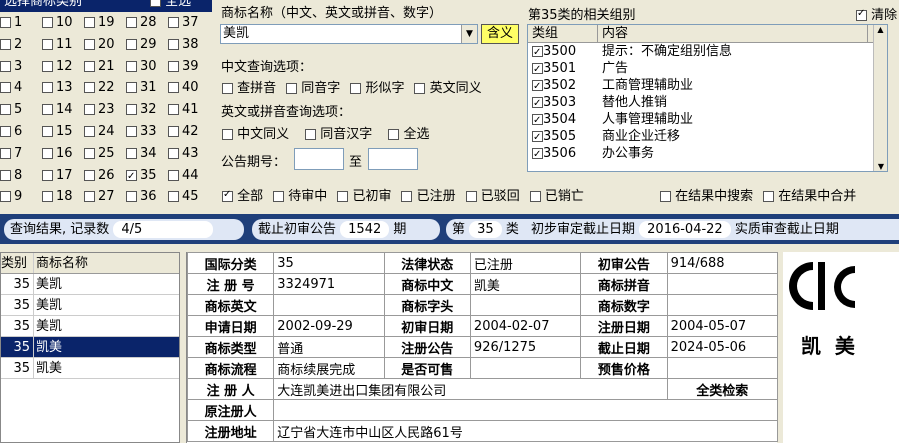 This screenshot has height=443, width=899. What do you see at coordinates (769, 196) in the screenshot?
I see `result-filter-checkbox` at bounding box center [769, 196].